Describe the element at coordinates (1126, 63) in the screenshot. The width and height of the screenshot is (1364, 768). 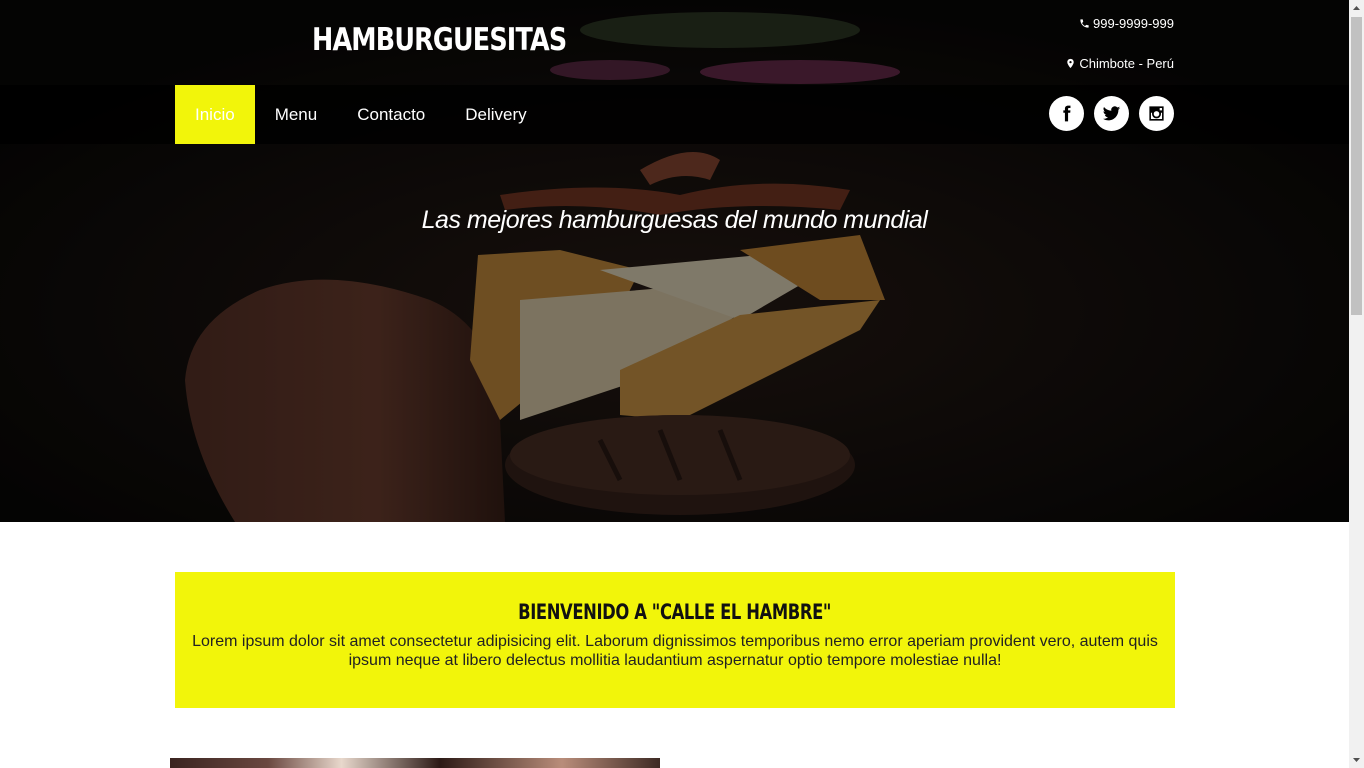
I see `location-text: Chimbote - Perú` at that location.